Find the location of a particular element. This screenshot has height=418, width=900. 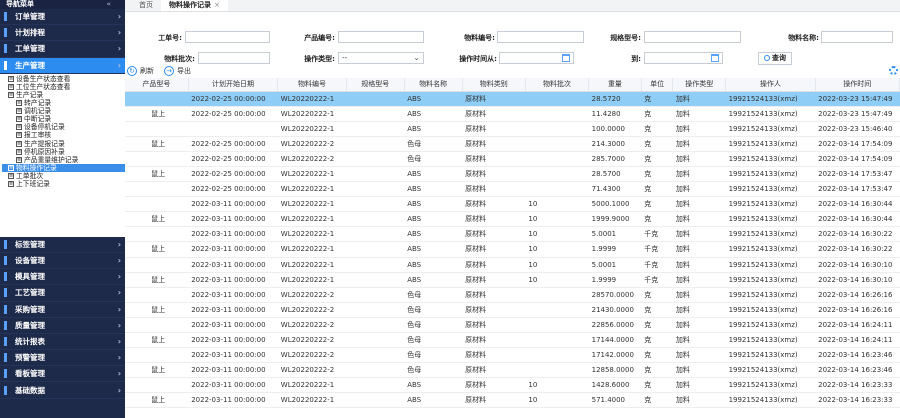

refresh-button: ↻ 刷新 is located at coordinates (140, 71).